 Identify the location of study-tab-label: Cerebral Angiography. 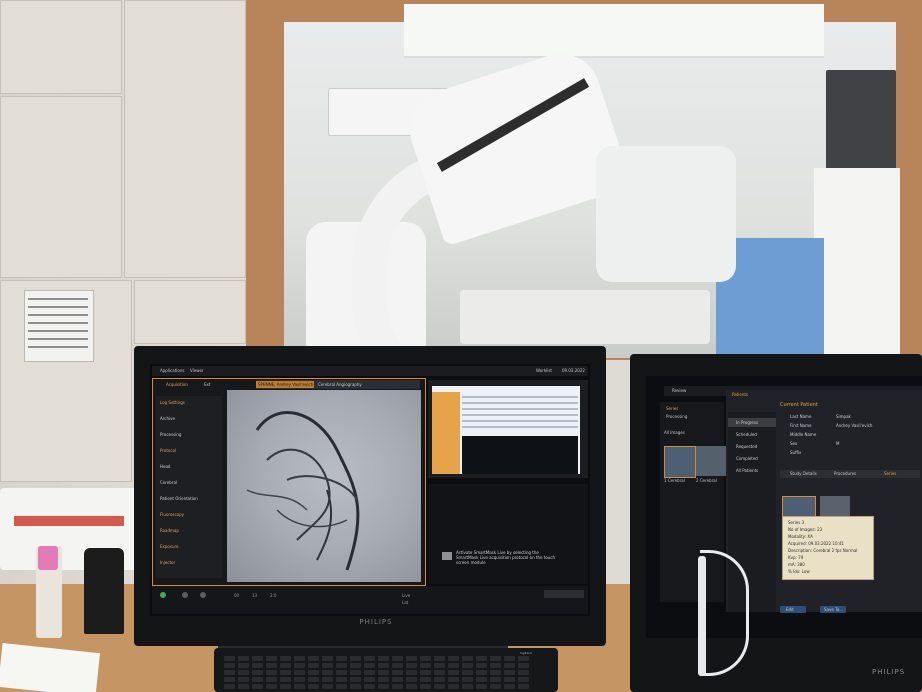
(340, 384).